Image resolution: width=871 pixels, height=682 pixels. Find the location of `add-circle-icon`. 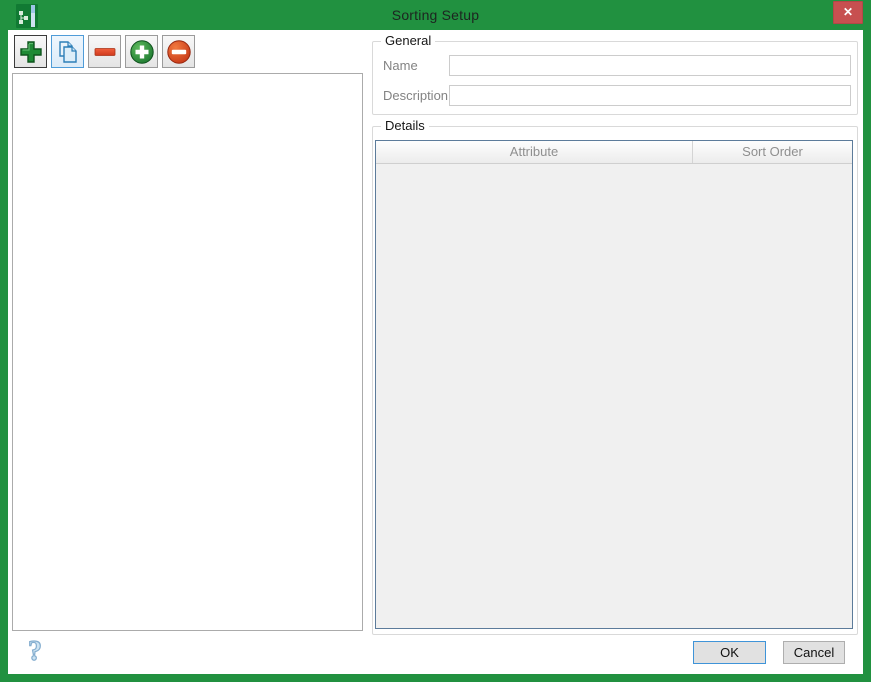

add-circle-icon is located at coordinates (141, 51).